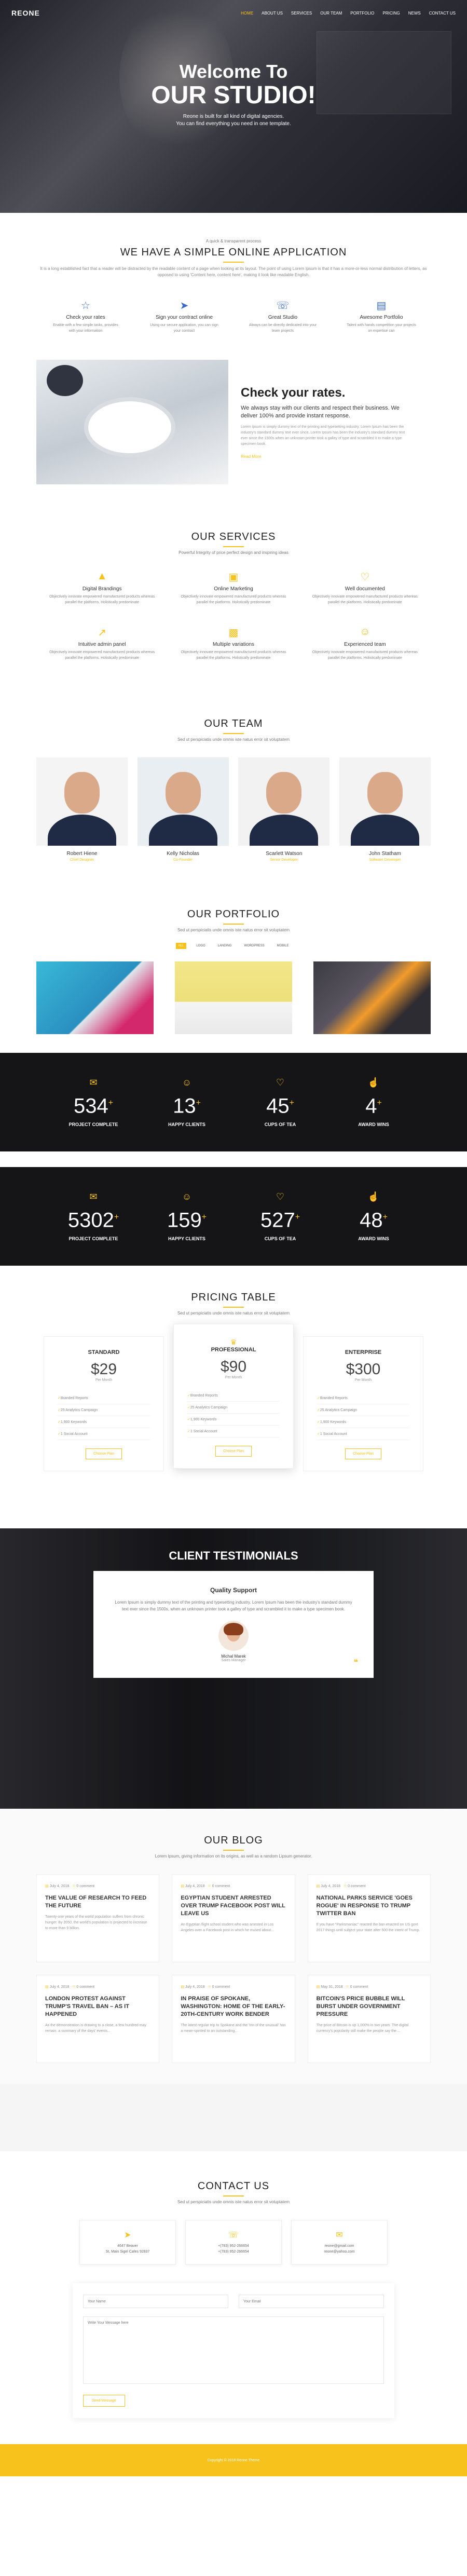 The height and width of the screenshot is (2576, 467). I want to click on nav-about: About Us, so click(272, 13).